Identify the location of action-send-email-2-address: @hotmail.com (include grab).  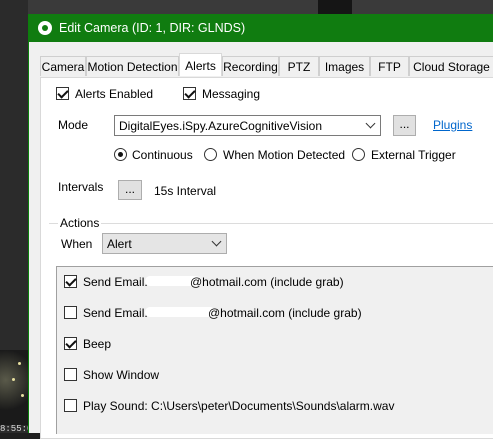
(285, 313).